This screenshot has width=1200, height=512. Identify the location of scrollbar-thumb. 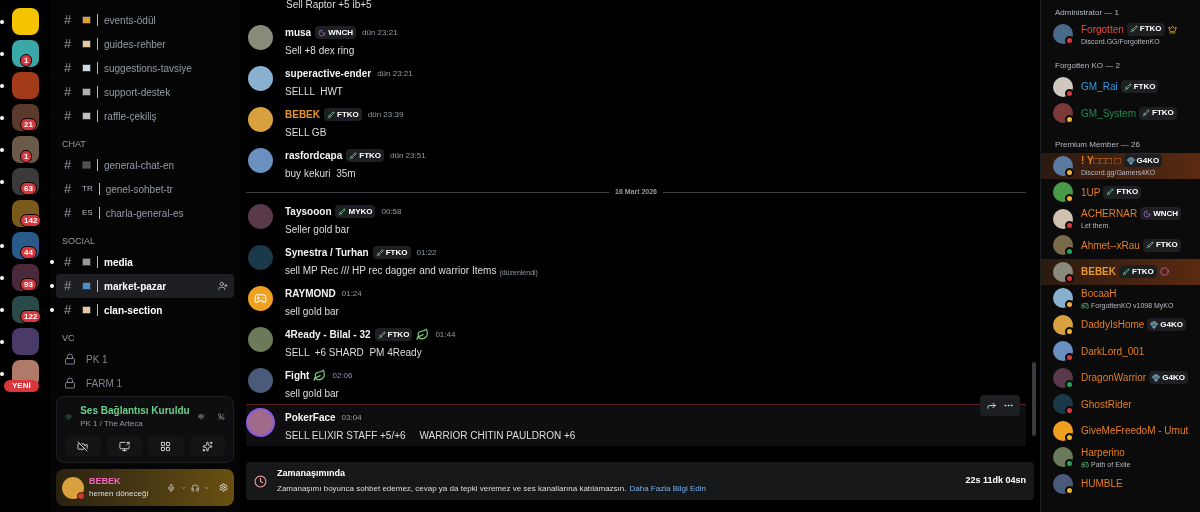
(1034, 399).